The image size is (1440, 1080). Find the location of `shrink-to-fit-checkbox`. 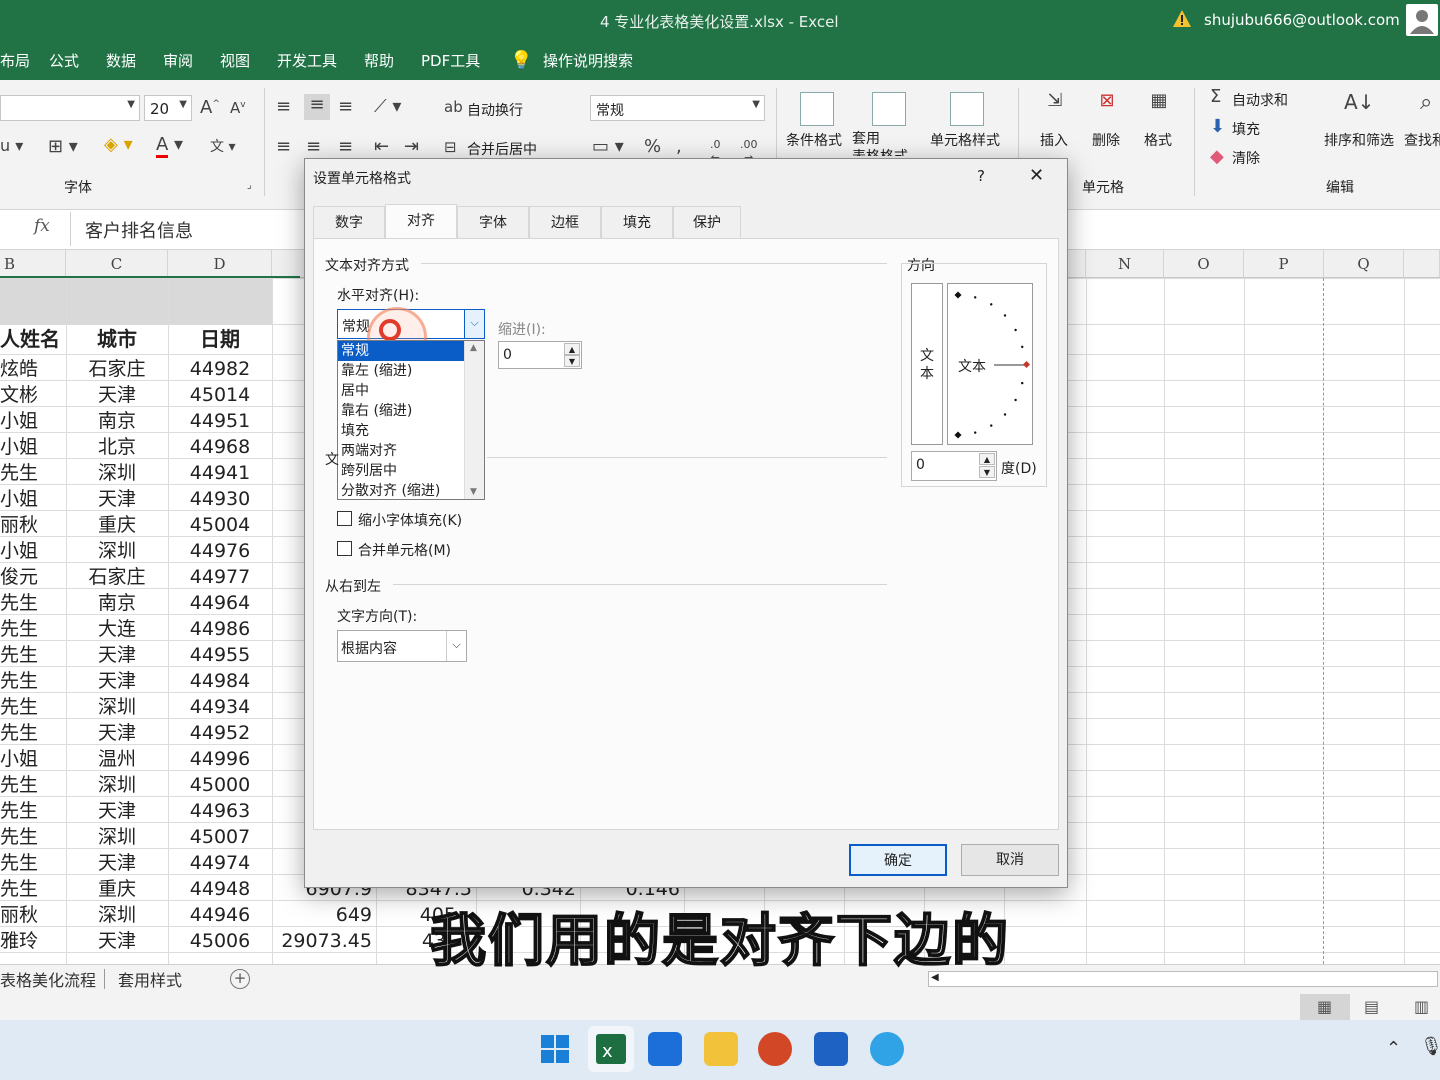

shrink-to-fit-checkbox is located at coordinates (344, 518).